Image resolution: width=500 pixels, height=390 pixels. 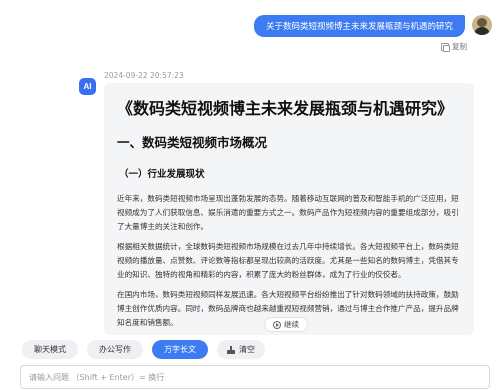 I want to click on section-heading: 一、数码类短视频市场概况, so click(x=192, y=142).